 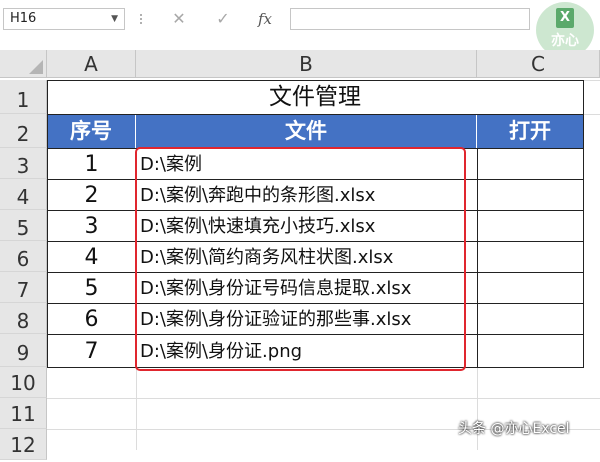 I want to click on formula-input, so click(x=410, y=19).